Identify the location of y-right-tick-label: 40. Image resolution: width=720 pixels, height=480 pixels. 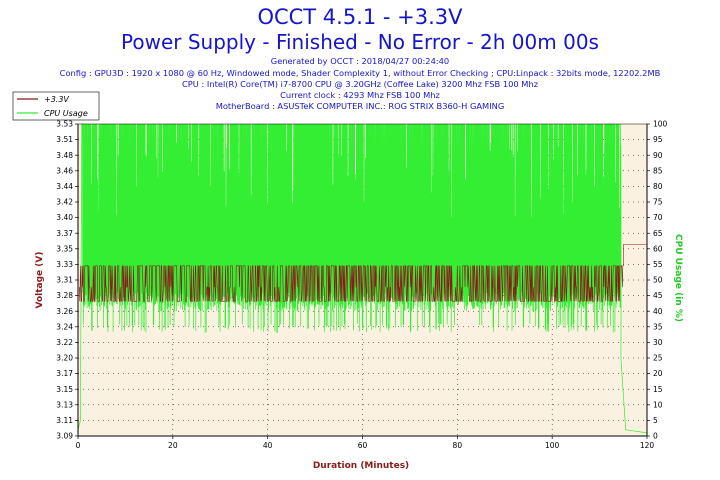
(658, 311).